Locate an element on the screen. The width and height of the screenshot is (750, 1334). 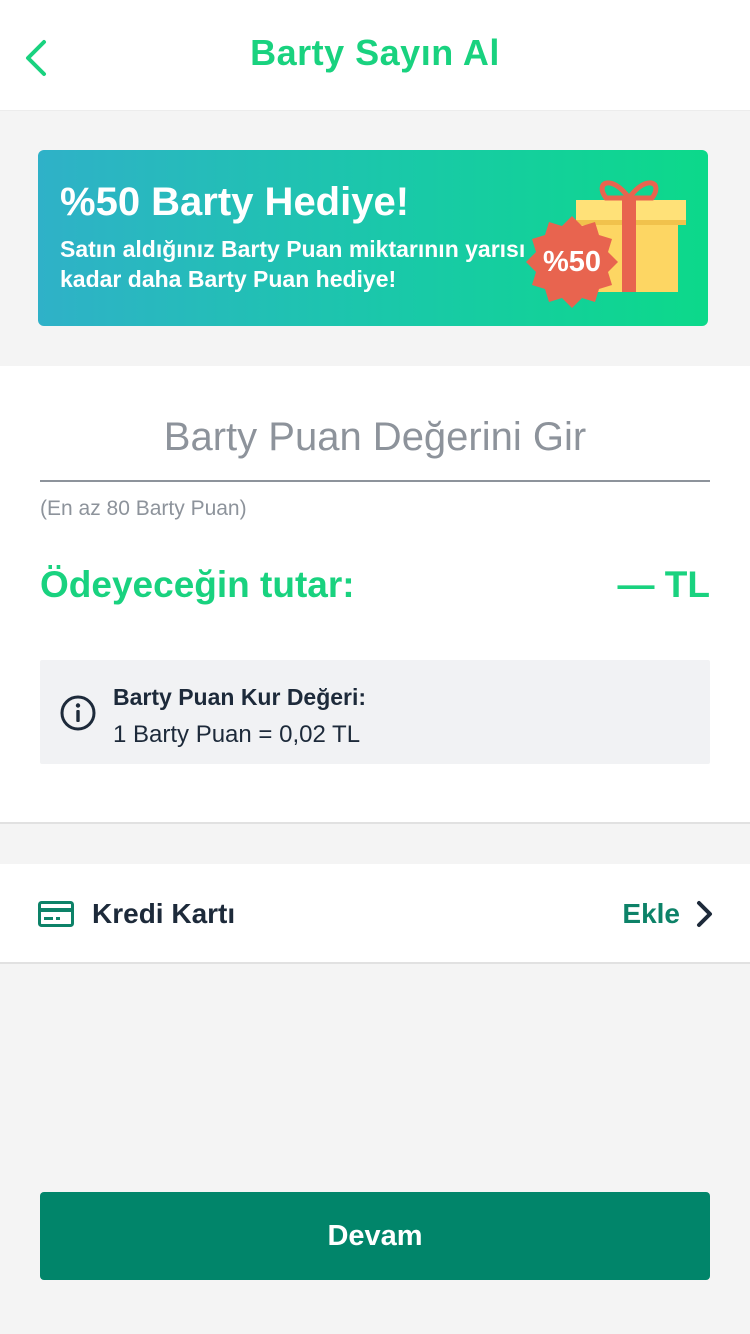
info-icon is located at coordinates (78, 713).